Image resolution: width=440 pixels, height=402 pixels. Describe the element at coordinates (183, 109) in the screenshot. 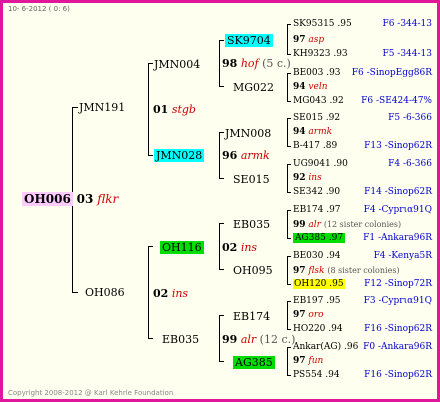

I see `node-code: stgb` at that location.